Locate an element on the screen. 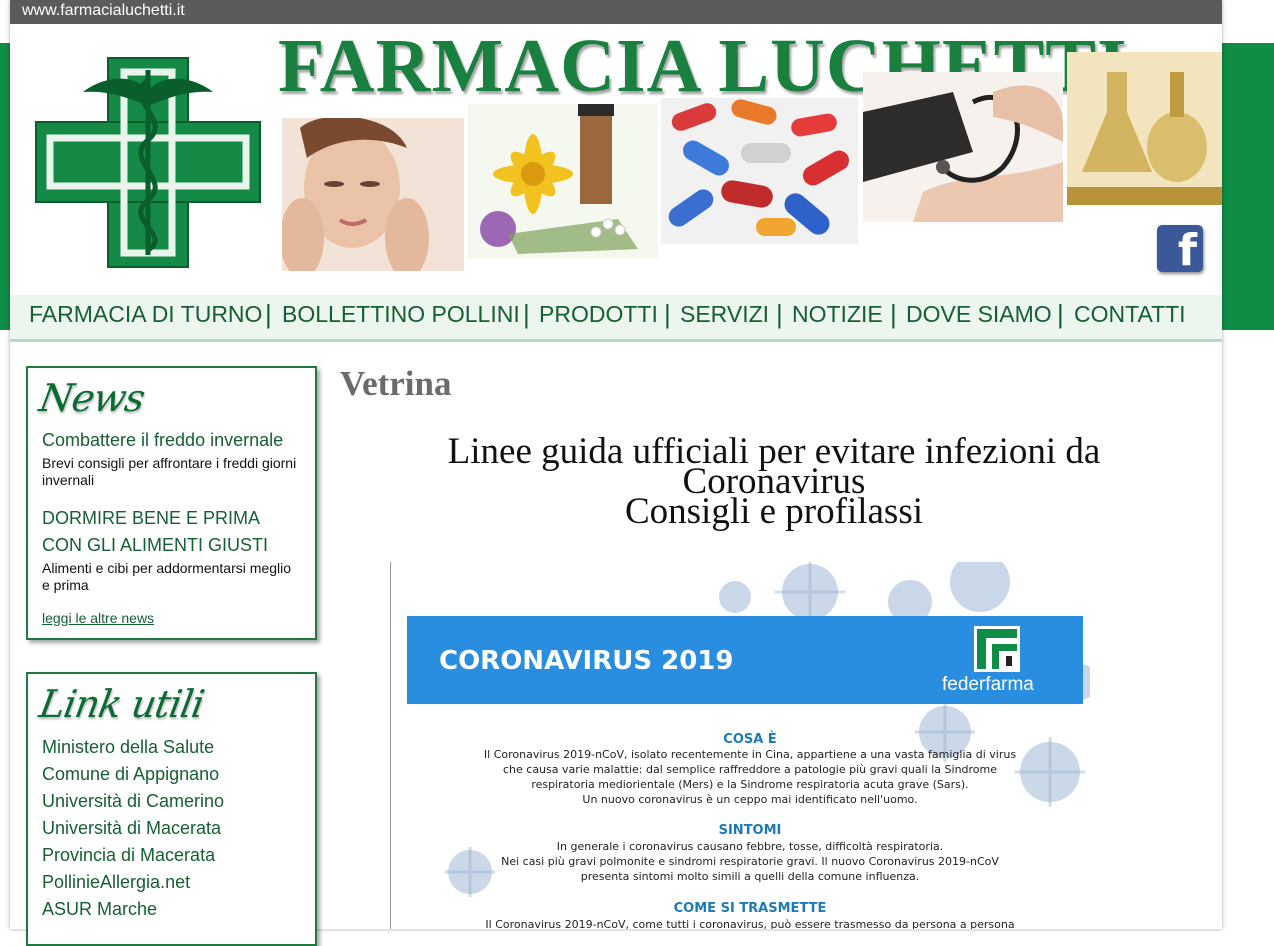 The image size is (1274, 946). banner-title: CORONAVIRUS 2019 is located at coordinates (586, 661).